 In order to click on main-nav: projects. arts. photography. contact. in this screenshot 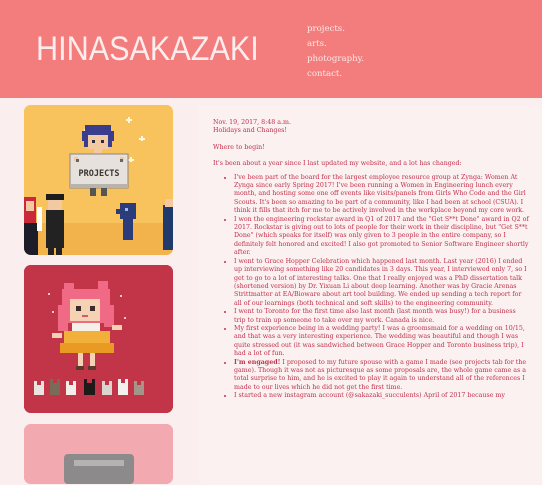, I will do `click(335, 52)`.